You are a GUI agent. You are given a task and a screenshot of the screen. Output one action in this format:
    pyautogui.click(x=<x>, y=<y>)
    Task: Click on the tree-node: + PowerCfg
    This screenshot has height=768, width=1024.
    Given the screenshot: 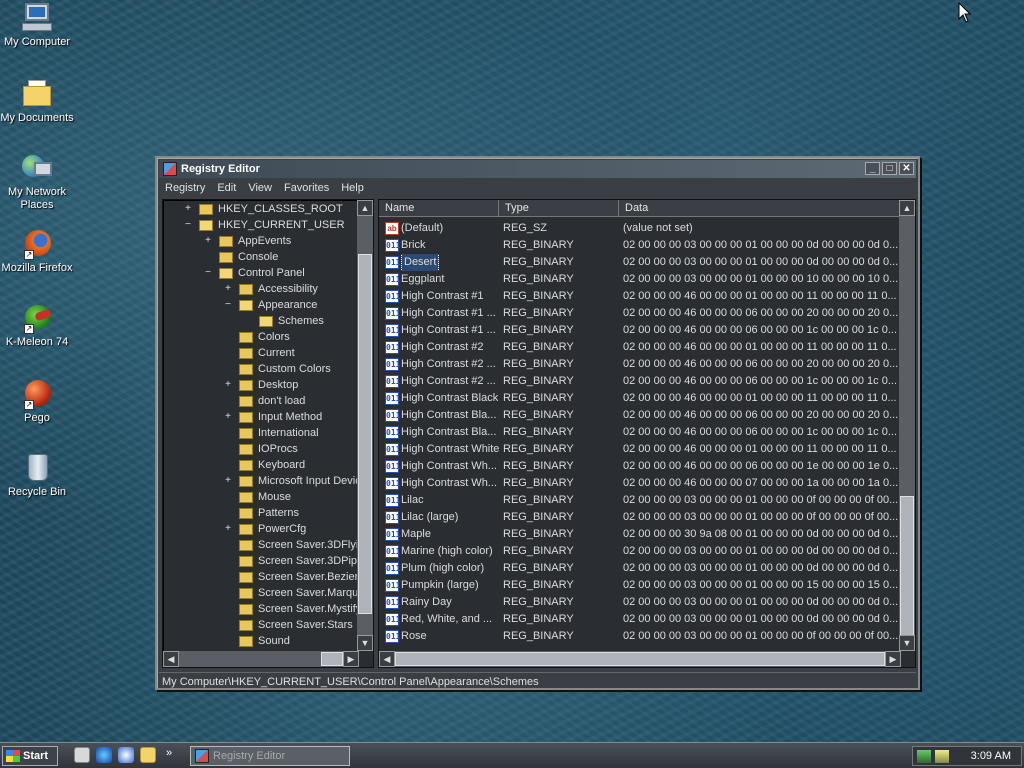 What is the action you would take?
    pyautogui.click(x=264, y=529)
    